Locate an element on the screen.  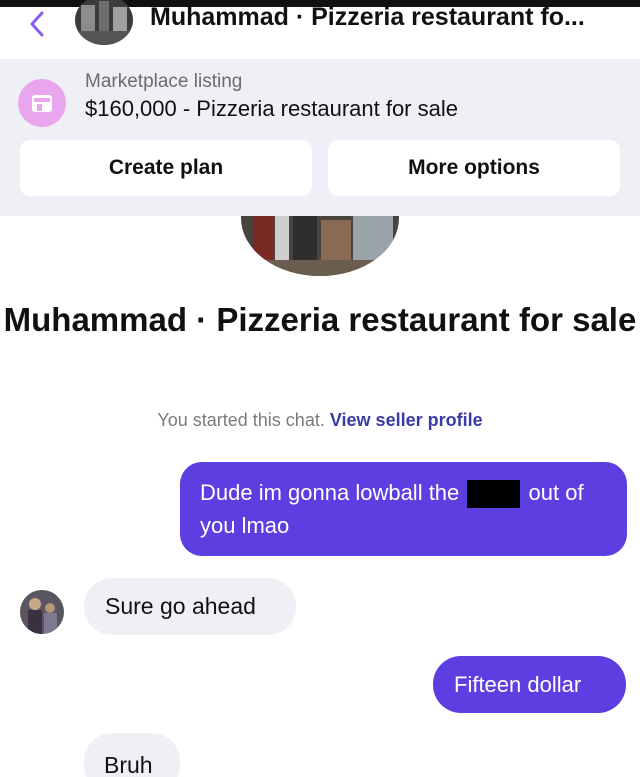
chevron-left-icon is located at coordinates (37, 24).